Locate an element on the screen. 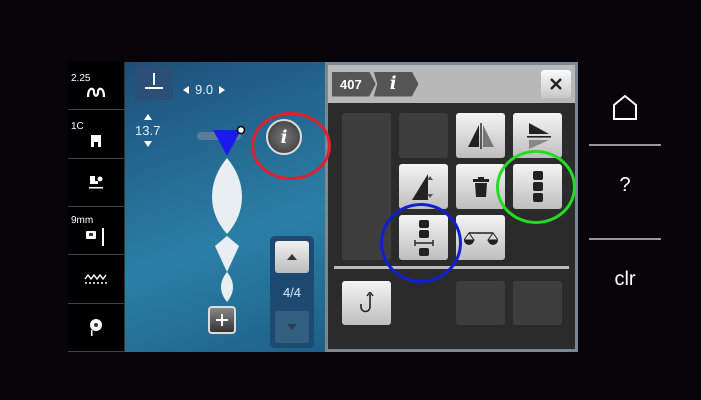  hook-icon is located at coordinates (367, 303).